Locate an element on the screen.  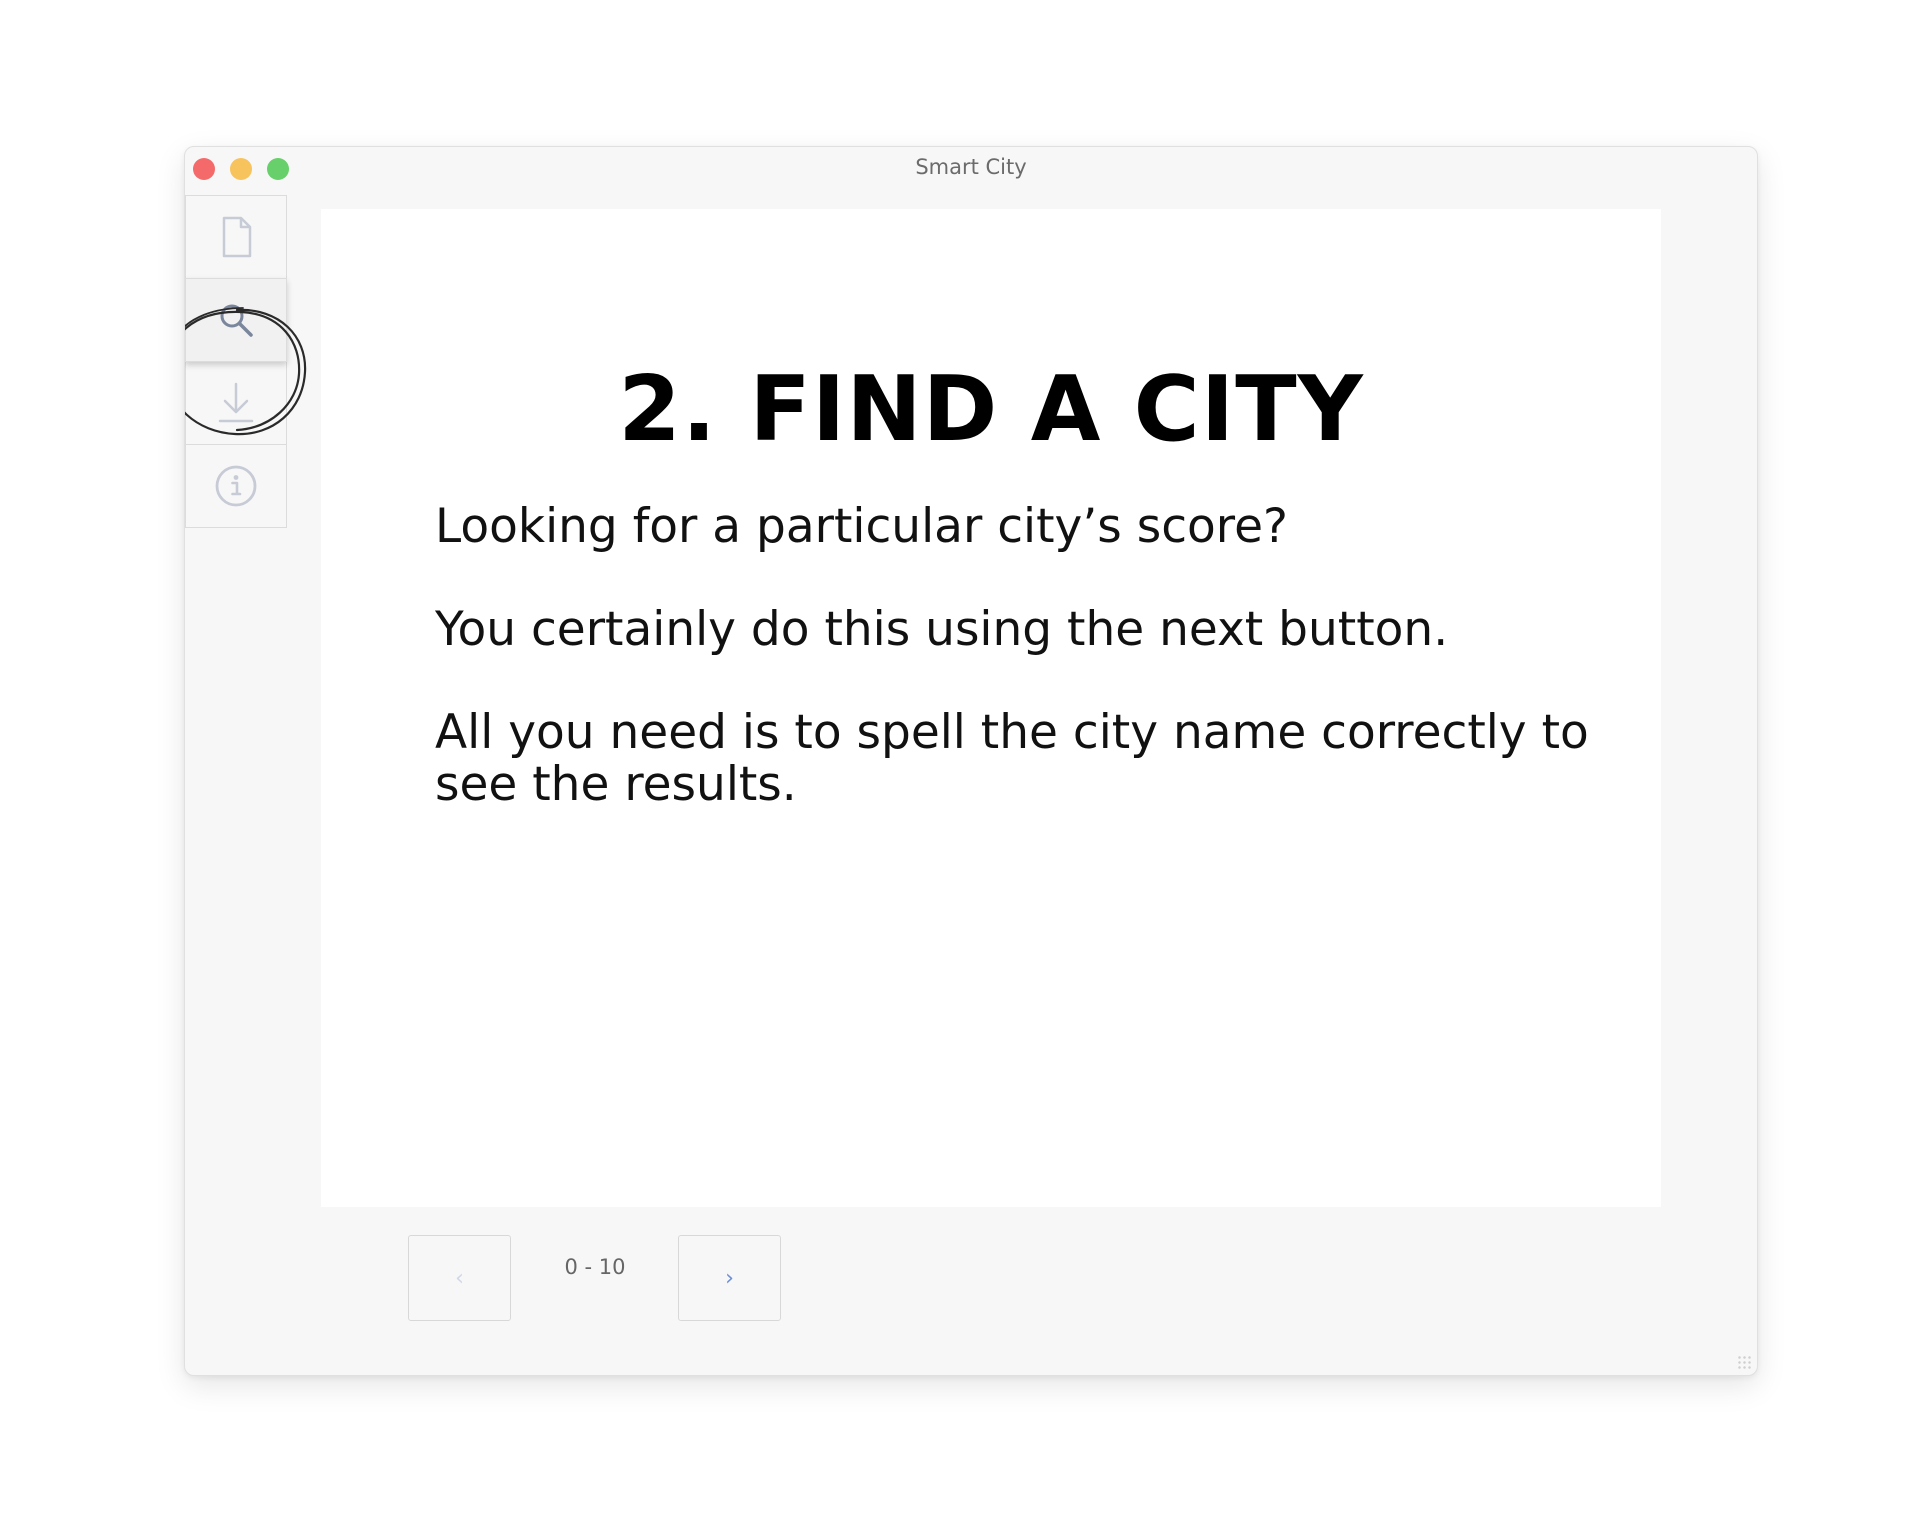
download-icon is located at coordinates (236, 403).